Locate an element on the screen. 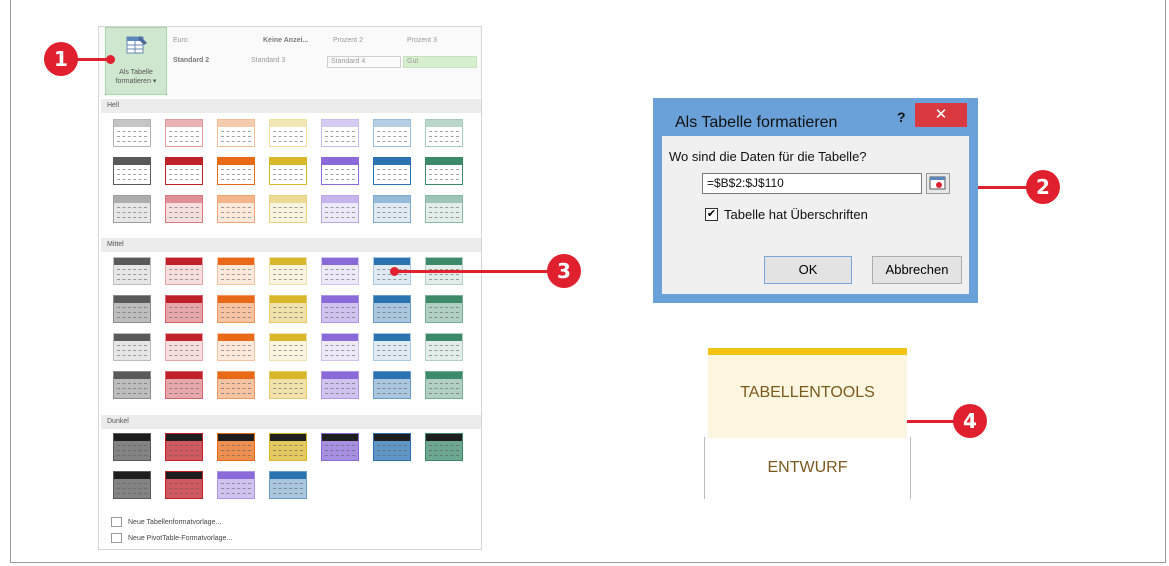  range-question-label: Wo sind die Daten für die Tabelle? is located at coordinates (768, 156).